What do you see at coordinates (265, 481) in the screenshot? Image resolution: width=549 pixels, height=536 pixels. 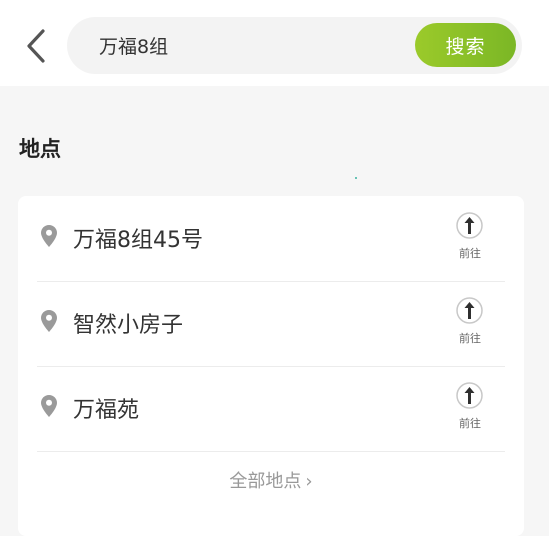 I see `all-places-label: 全部地点` at bounding box center [265, 481].